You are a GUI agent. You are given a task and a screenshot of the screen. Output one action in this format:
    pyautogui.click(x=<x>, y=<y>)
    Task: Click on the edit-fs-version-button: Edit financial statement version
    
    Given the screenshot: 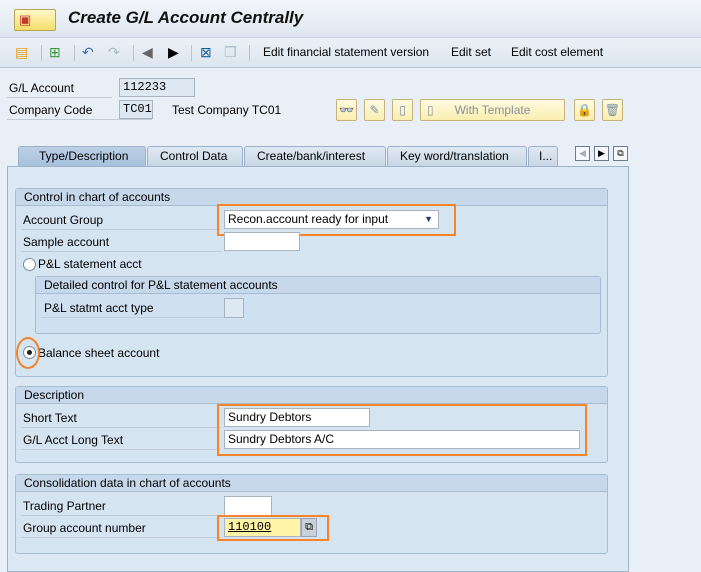 What is the action you would take?
    pyautogui.click(x=346, y=52)
    